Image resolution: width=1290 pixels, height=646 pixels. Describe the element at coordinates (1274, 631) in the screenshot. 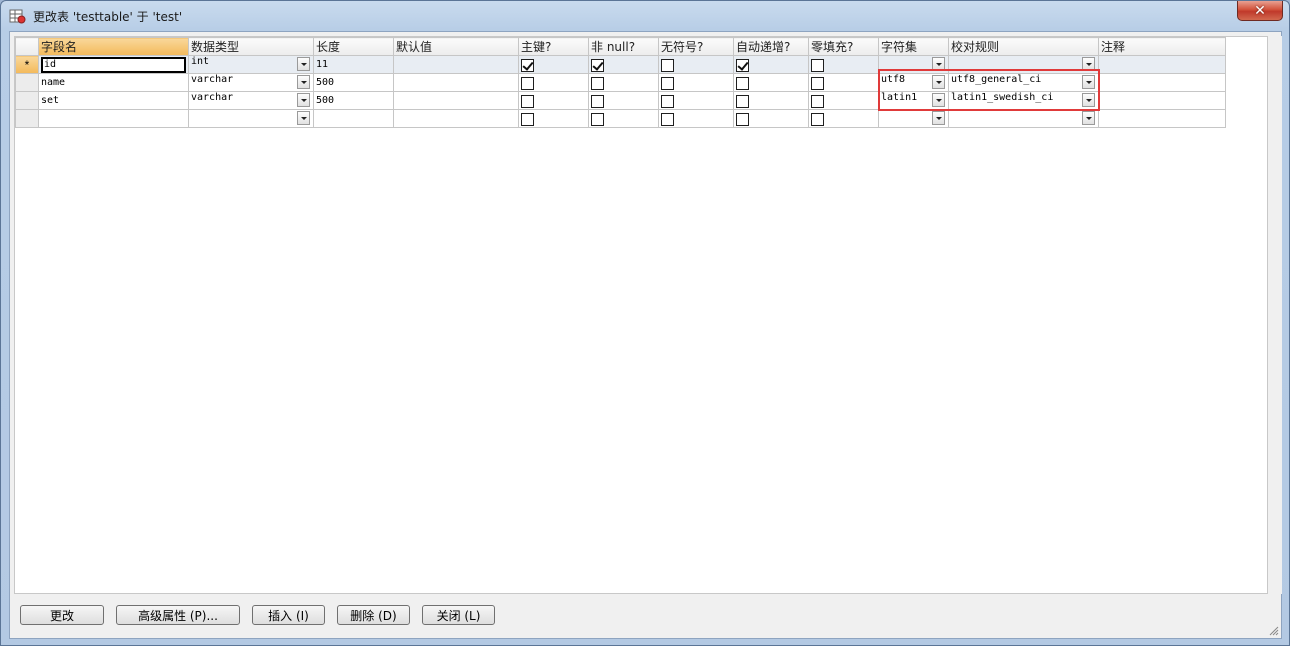

I see `resize-grip-icon` at that location.